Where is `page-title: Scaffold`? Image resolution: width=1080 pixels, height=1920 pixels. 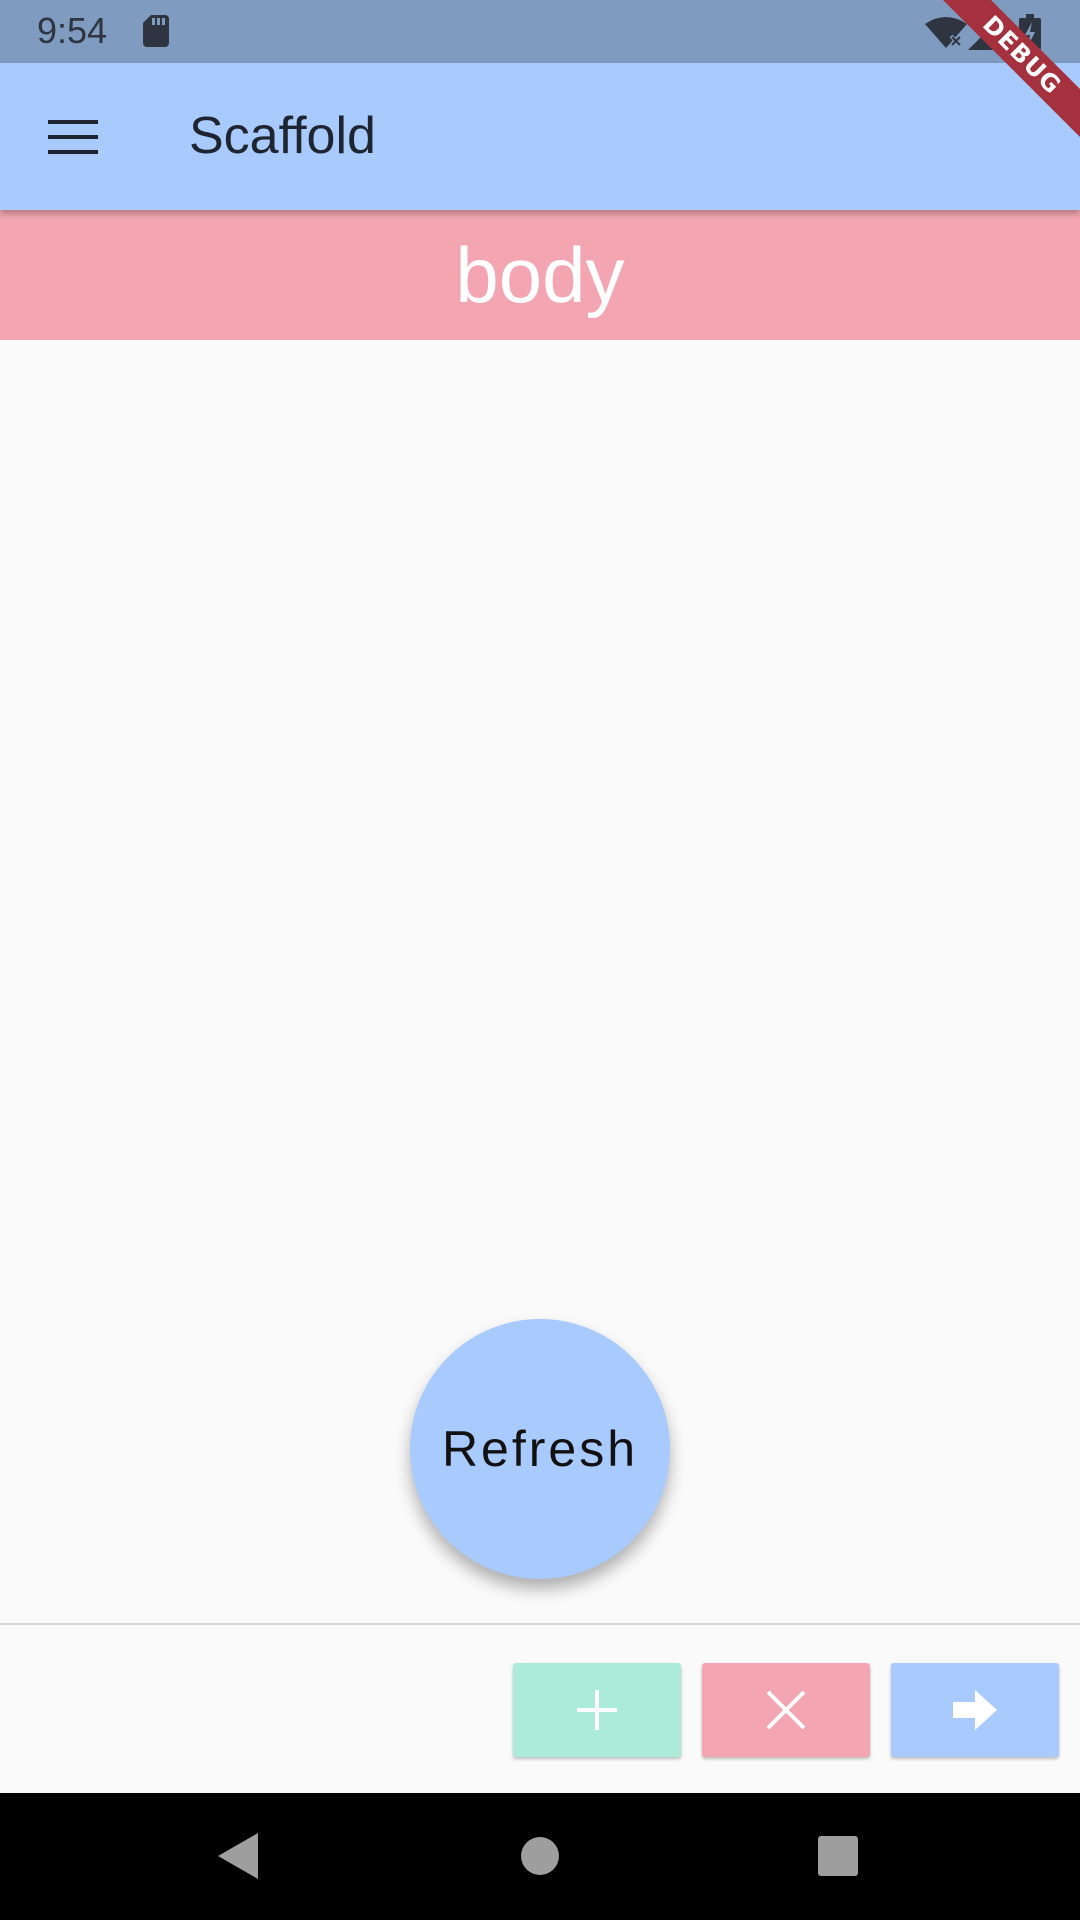
page-title: Scaffold is located at coordinates (282, 136).